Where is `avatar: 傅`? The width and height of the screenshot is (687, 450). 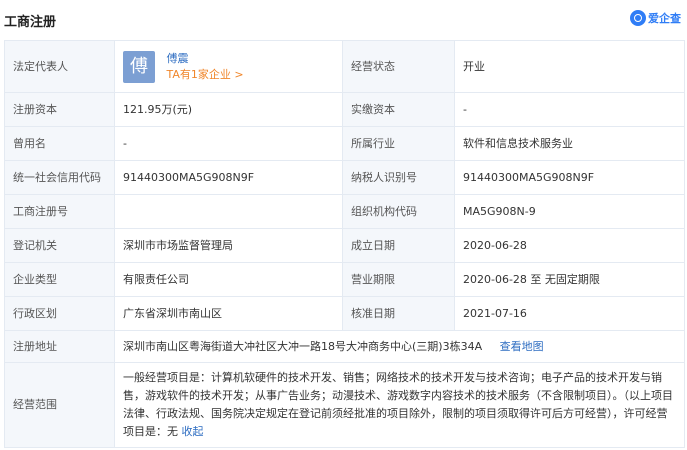
avatar: 傅 is located at coordinates (139, 66).